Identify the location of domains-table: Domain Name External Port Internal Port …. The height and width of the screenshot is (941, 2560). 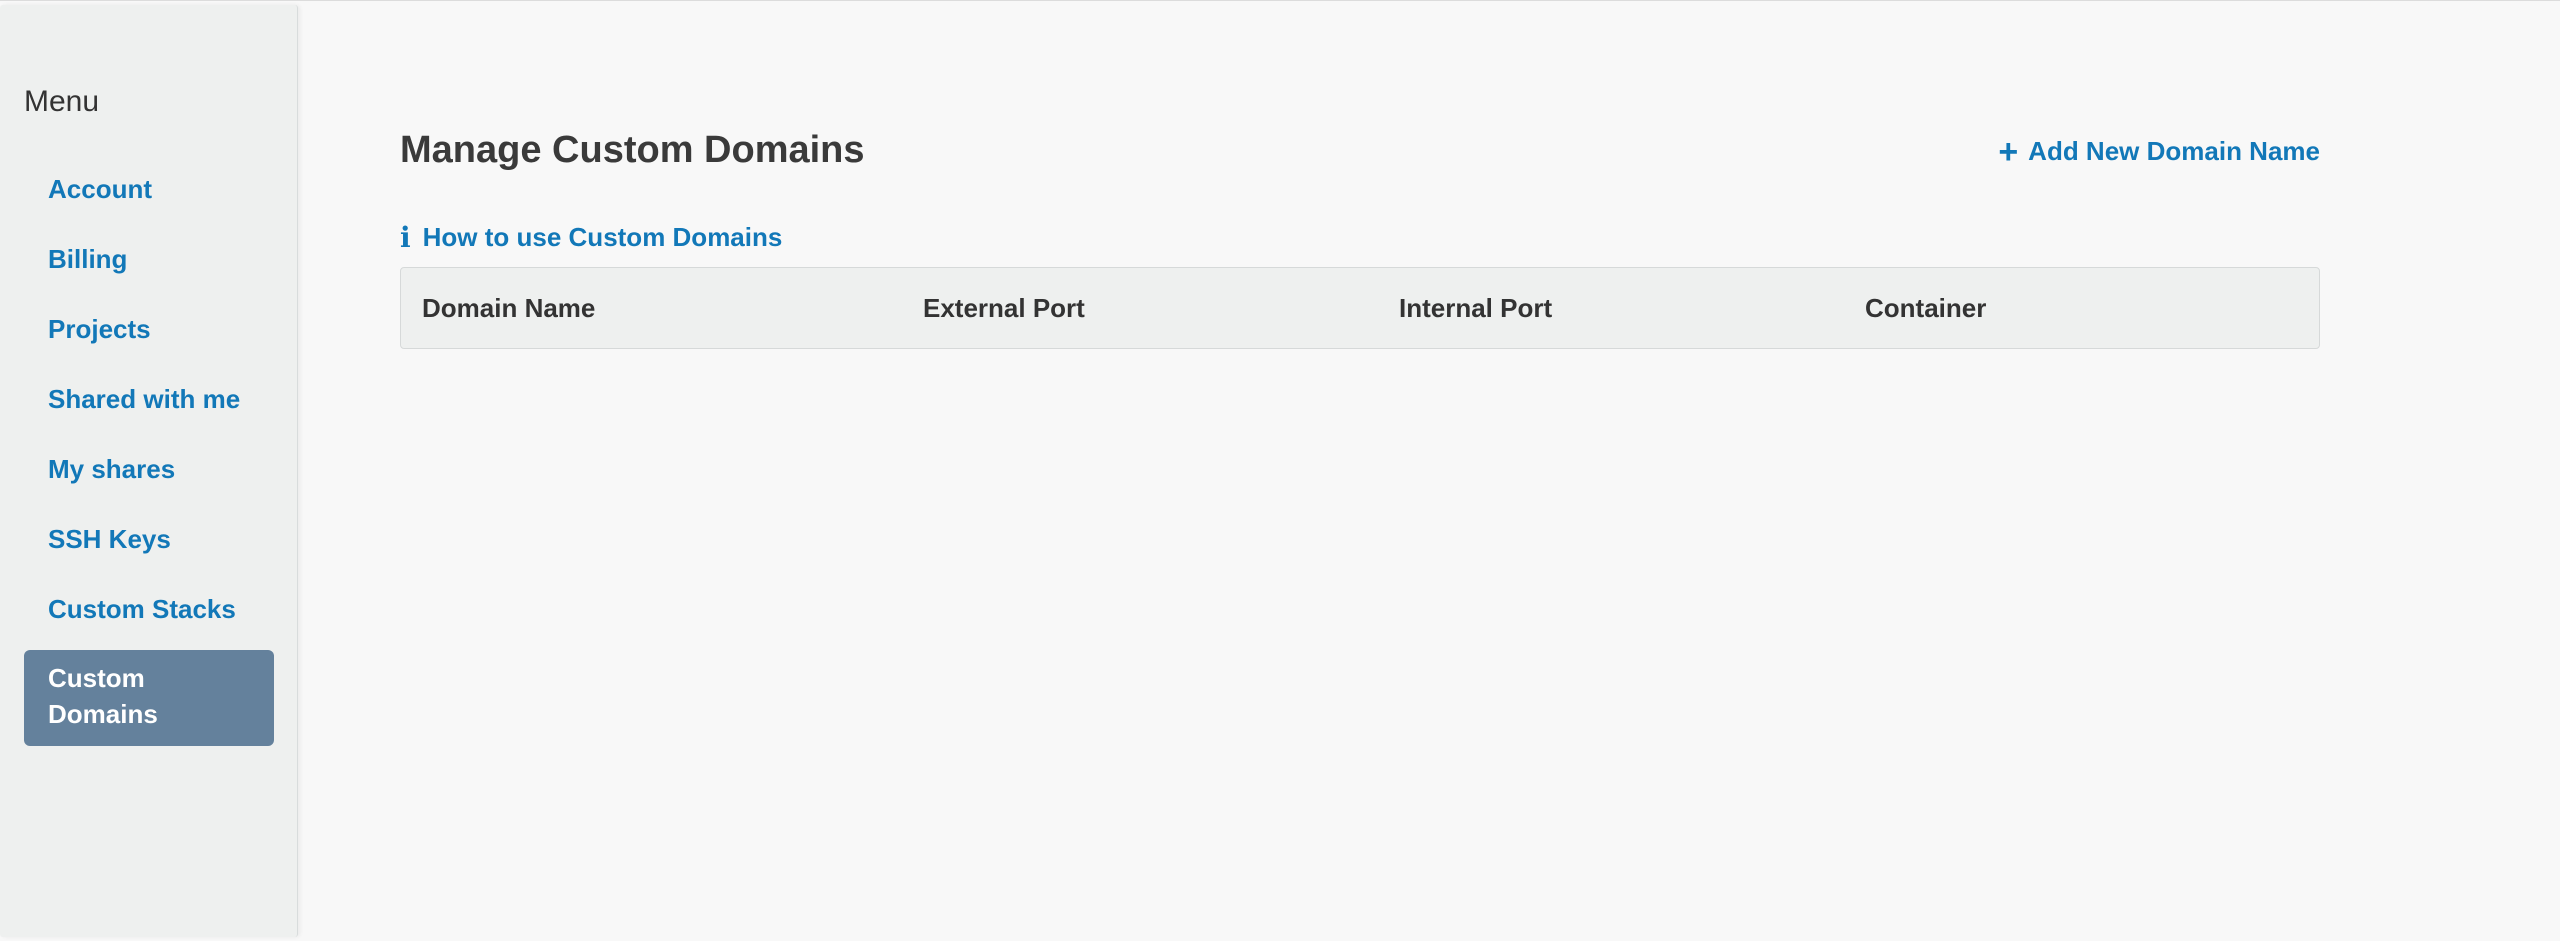
(1360, 308).